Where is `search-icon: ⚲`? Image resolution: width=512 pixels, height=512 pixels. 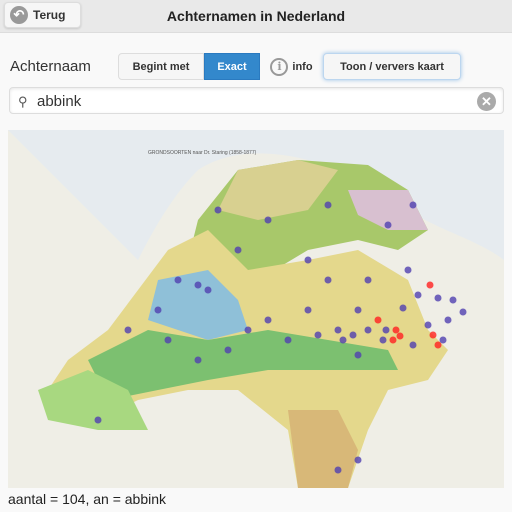
search-icon: ⚲ is located at coordinates (23, 101).